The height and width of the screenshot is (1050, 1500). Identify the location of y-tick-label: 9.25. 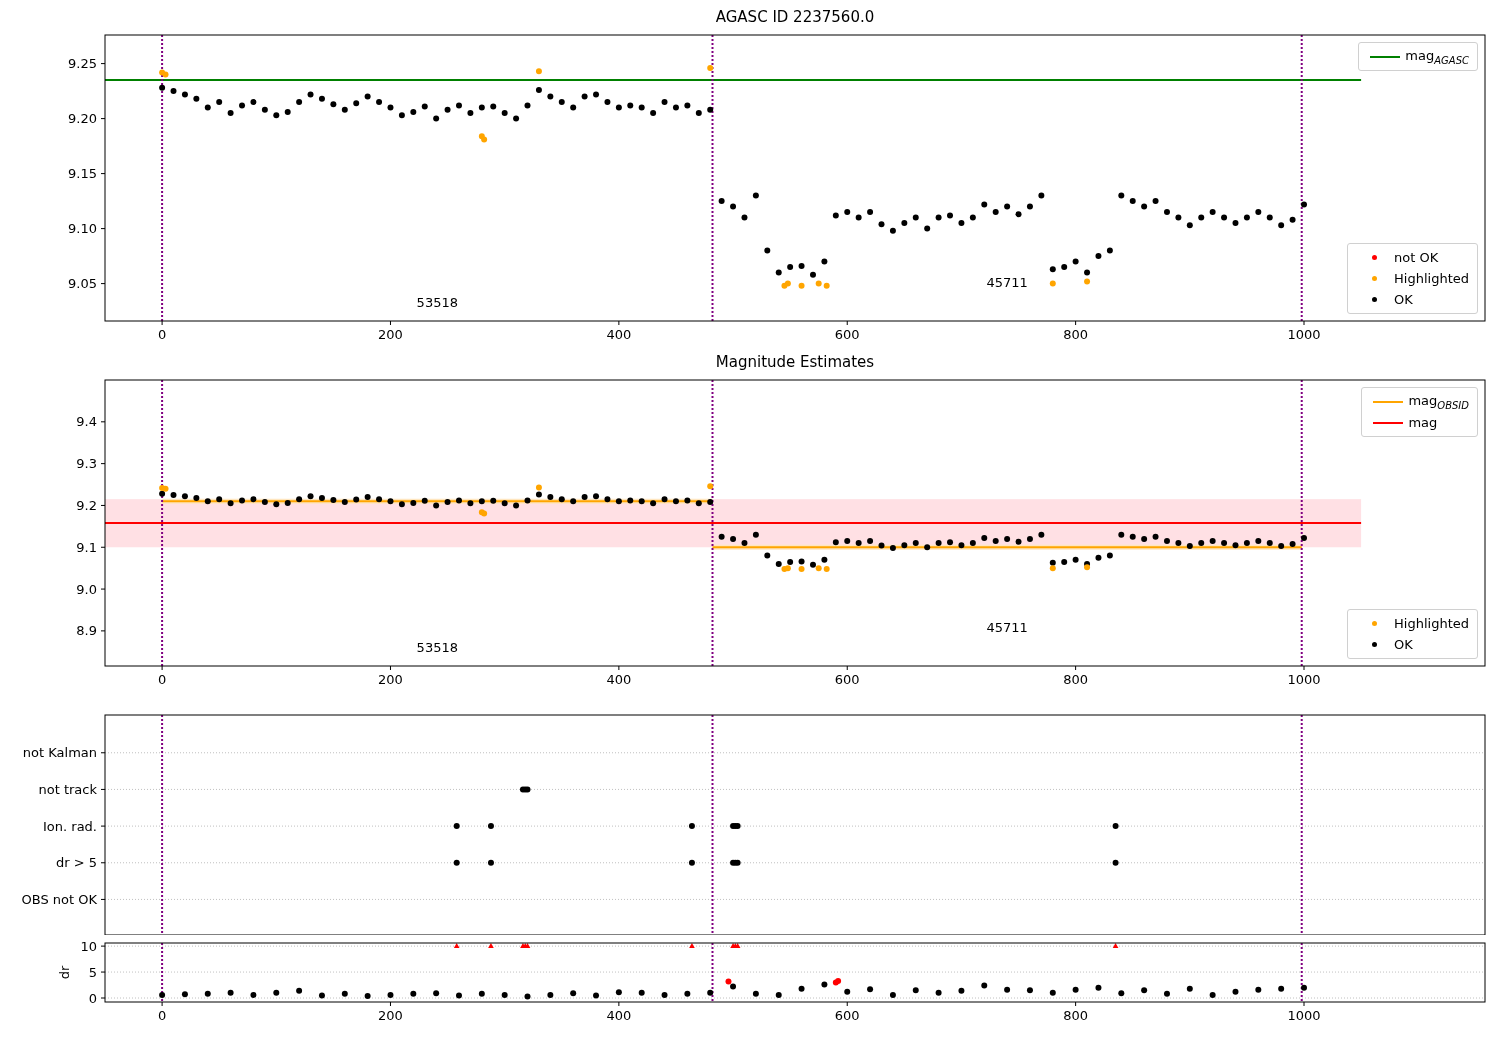
(82, 64).